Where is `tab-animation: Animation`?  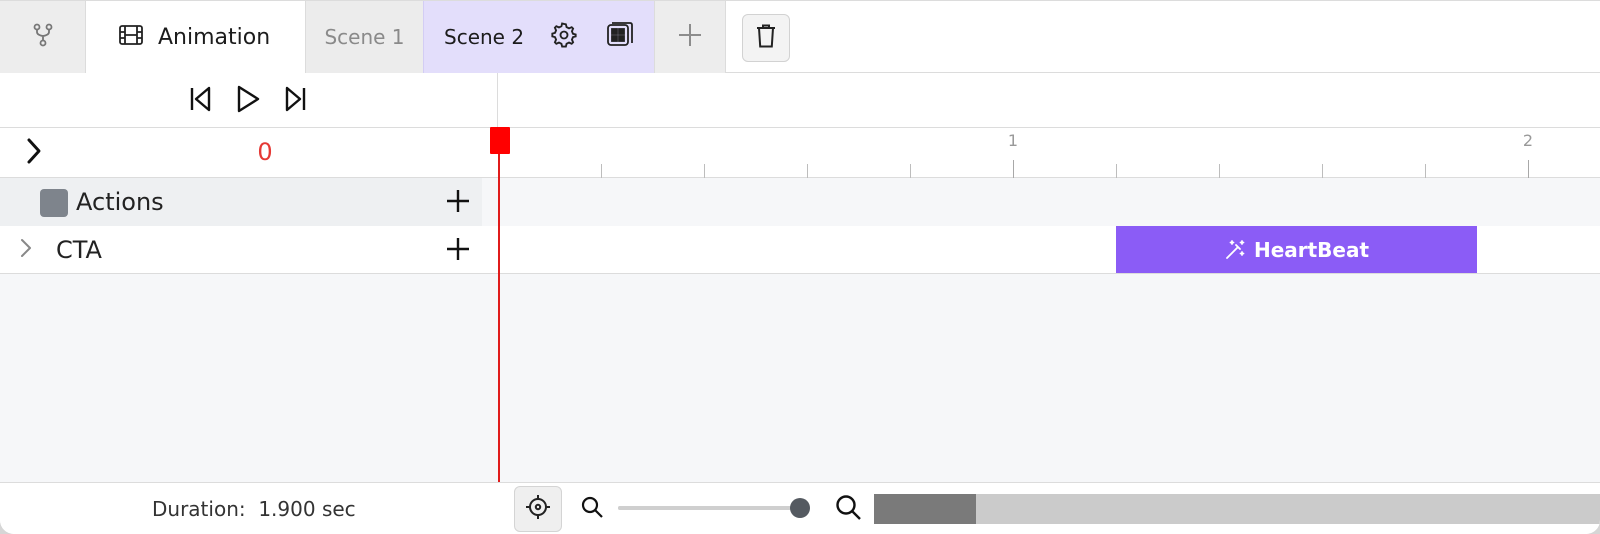 tab-animation: Animation is located at coordinates (195, 37).